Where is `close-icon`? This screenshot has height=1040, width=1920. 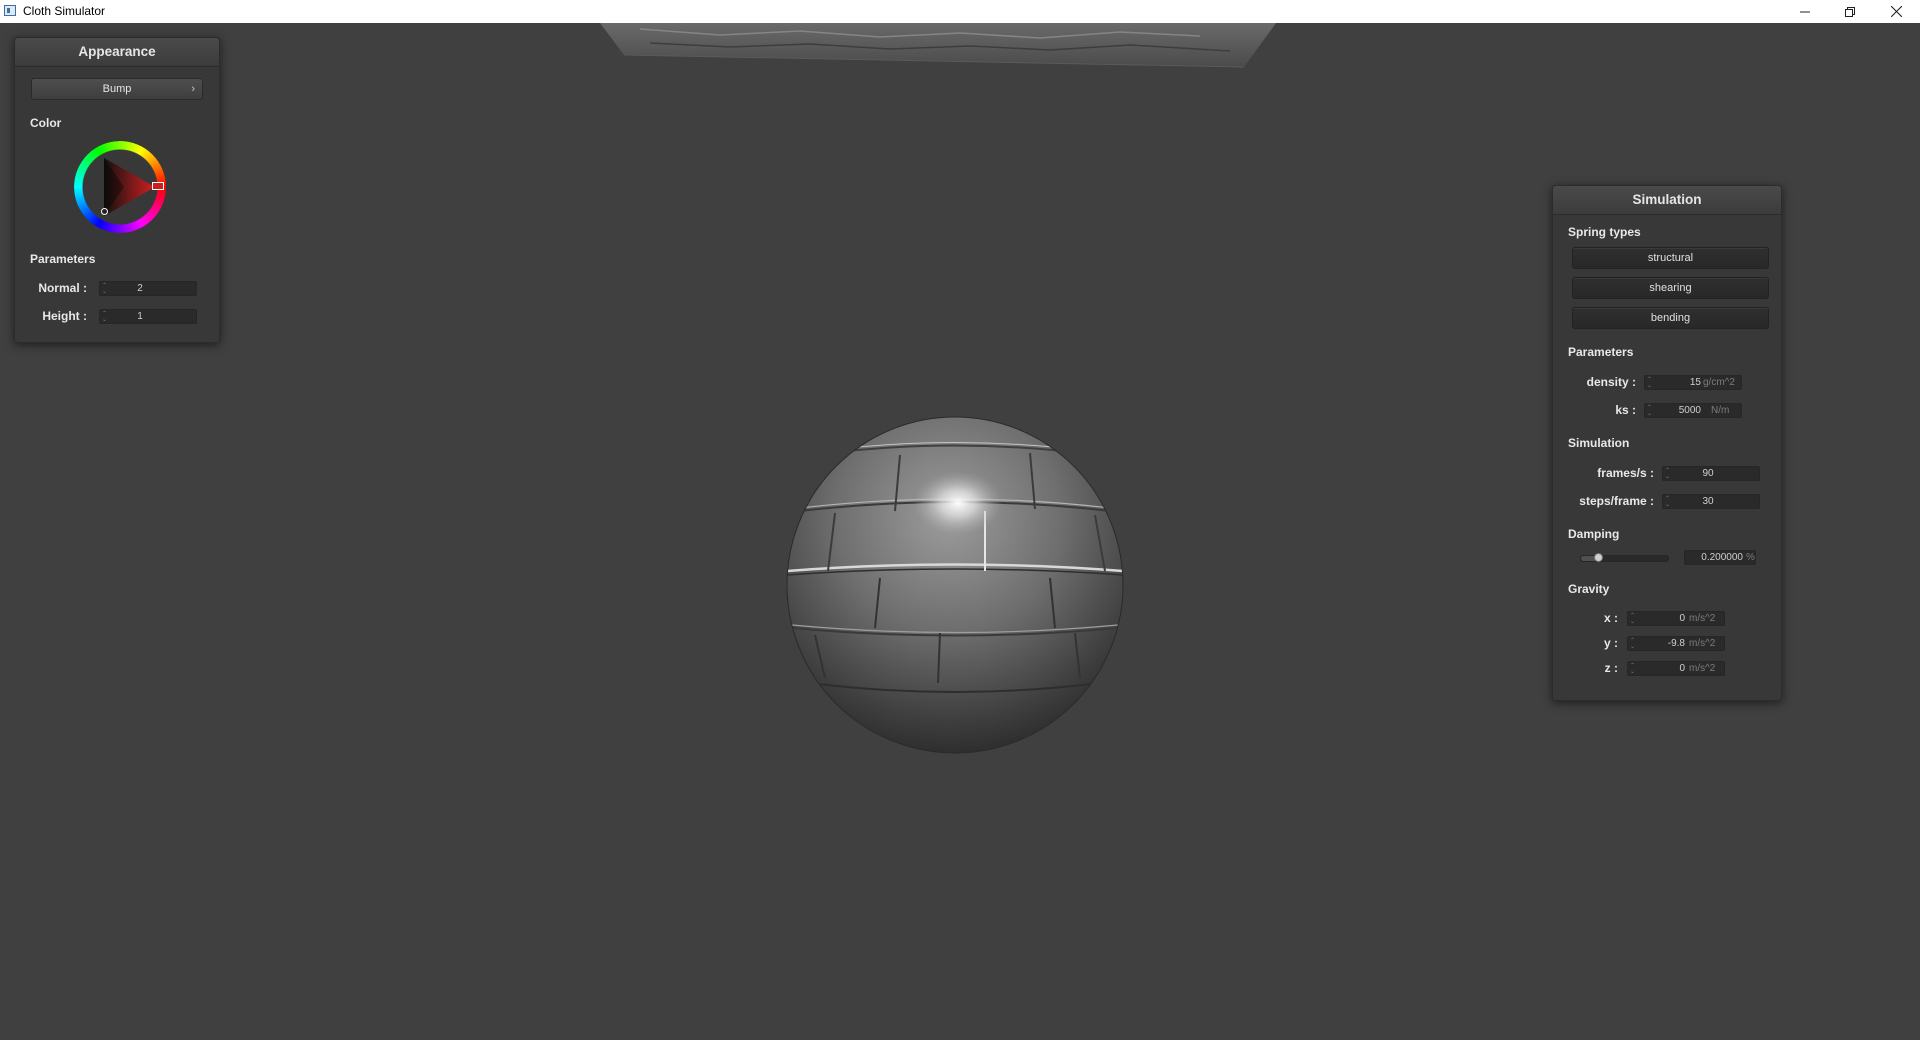 close-icon is located at coordinates (1896, 11).